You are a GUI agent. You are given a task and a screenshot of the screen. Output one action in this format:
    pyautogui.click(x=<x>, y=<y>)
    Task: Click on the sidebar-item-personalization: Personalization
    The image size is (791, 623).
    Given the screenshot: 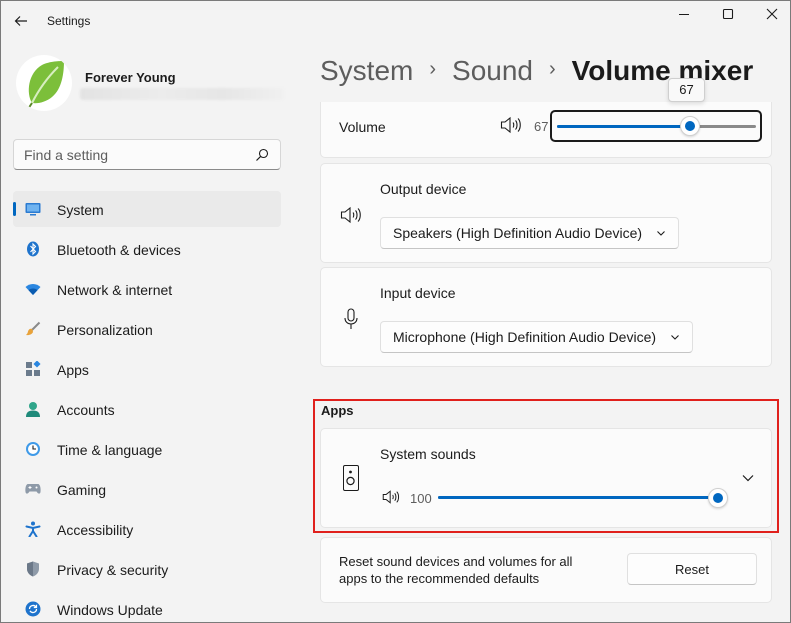 What is the action you would take?
    pyautogui.click(x=147, y=329)
    